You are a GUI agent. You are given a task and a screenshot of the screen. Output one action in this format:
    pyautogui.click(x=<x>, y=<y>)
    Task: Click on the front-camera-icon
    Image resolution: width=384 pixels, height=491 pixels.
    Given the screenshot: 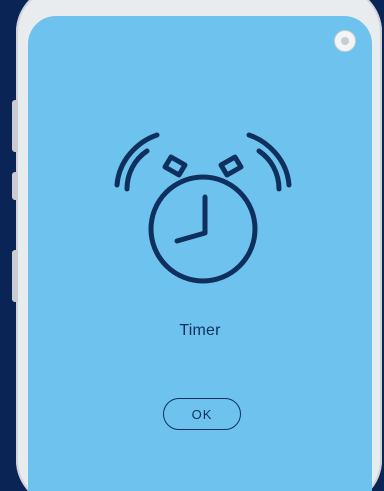 What is the action you would take?
    pyautogui.click(x=345, y=41)
    